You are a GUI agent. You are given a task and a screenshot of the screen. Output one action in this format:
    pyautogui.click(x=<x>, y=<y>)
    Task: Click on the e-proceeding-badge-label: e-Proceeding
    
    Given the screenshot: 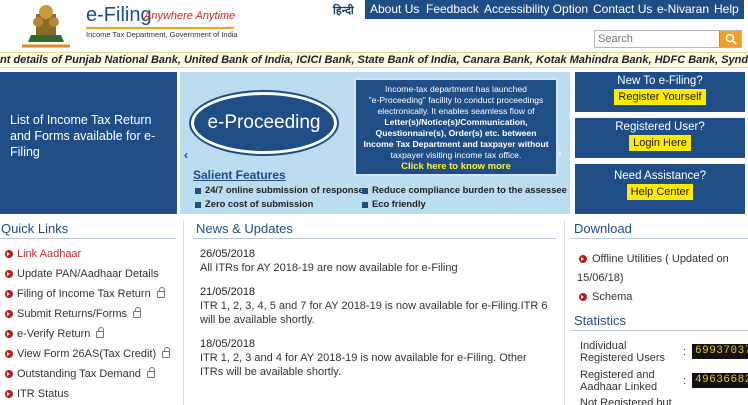 What is the action you would take?
    pyautogui.click(x=264, y=122)
    